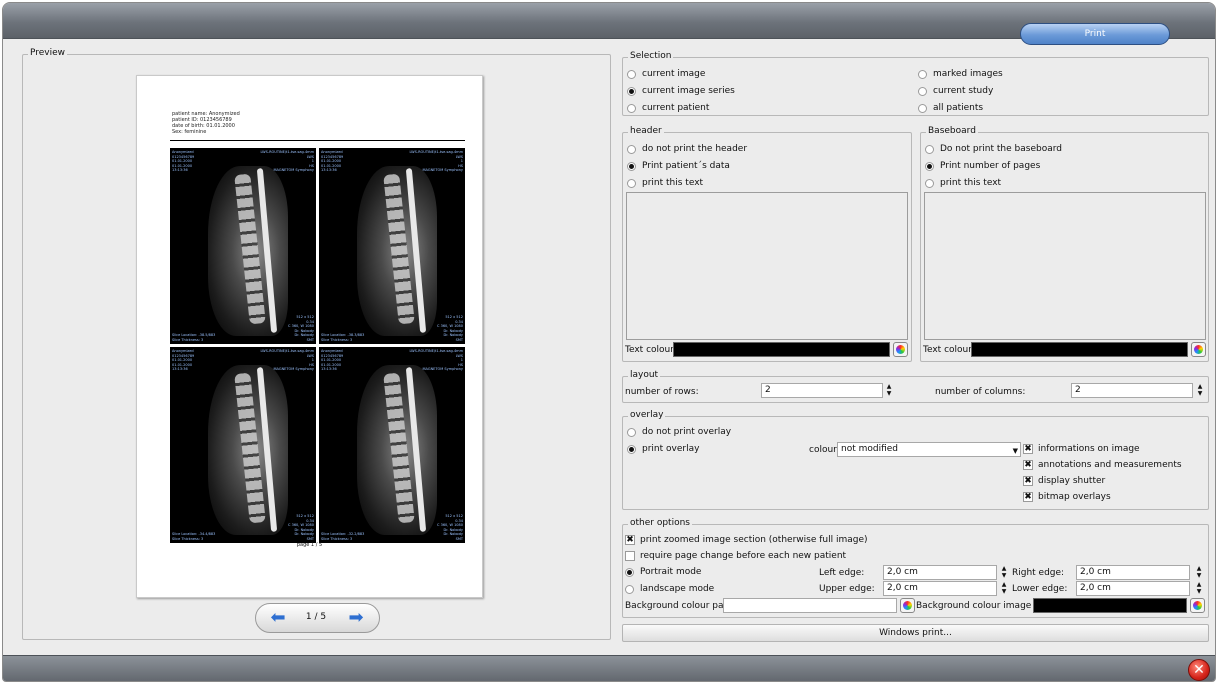  What do you see at coordinates (1004, 588) in the screenshot?
I see `upper-edge-spinner-icon: ▲ ▼` at bounding box center [1004, 588].